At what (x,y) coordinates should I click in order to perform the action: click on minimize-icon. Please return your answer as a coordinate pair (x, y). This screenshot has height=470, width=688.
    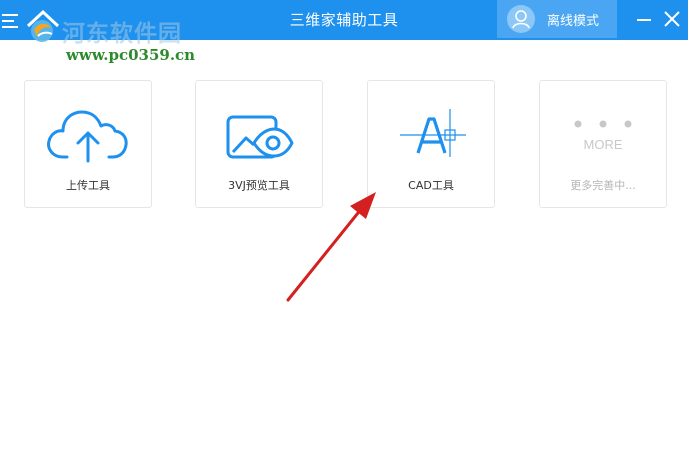
    Looking at the image, I should click on (644, 20).